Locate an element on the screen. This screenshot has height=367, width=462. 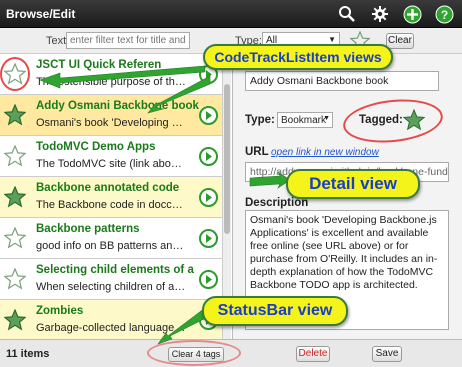
status-bar: 11 items Clear 4 tags Delete Save is located at coordinates (231, 353).